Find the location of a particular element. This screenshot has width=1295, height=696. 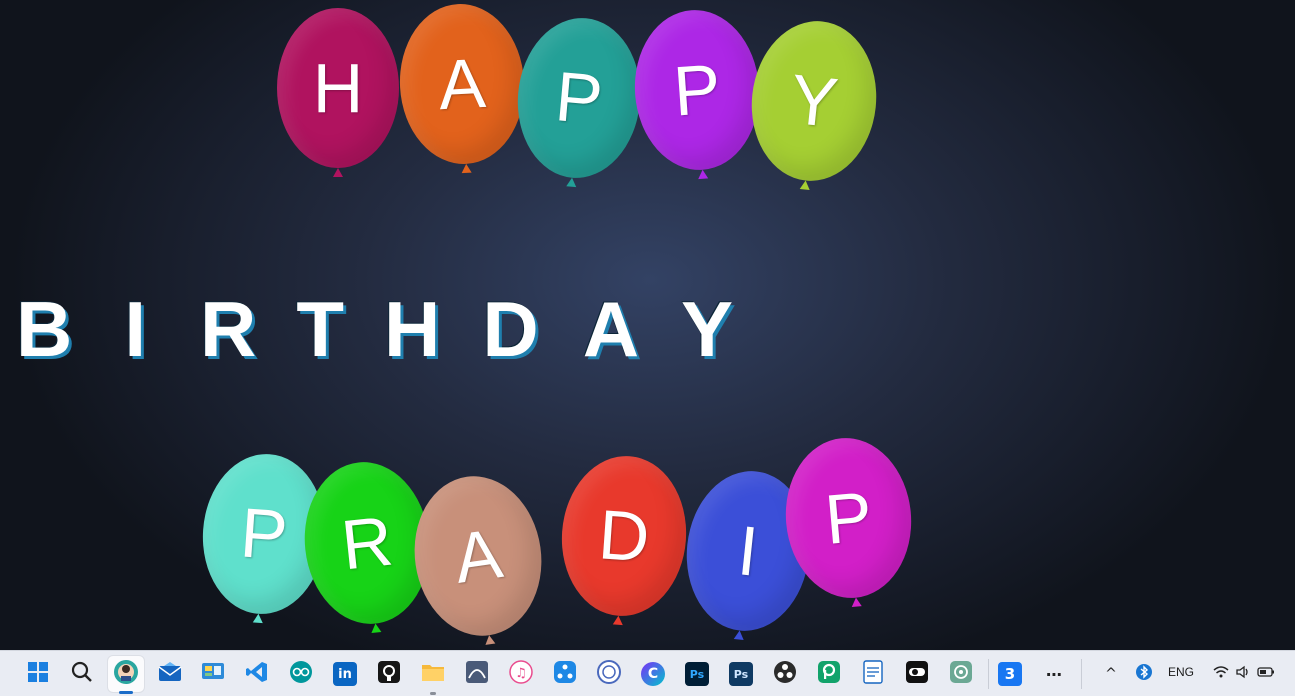

battery-icon is located at coordinates (1266, 674).